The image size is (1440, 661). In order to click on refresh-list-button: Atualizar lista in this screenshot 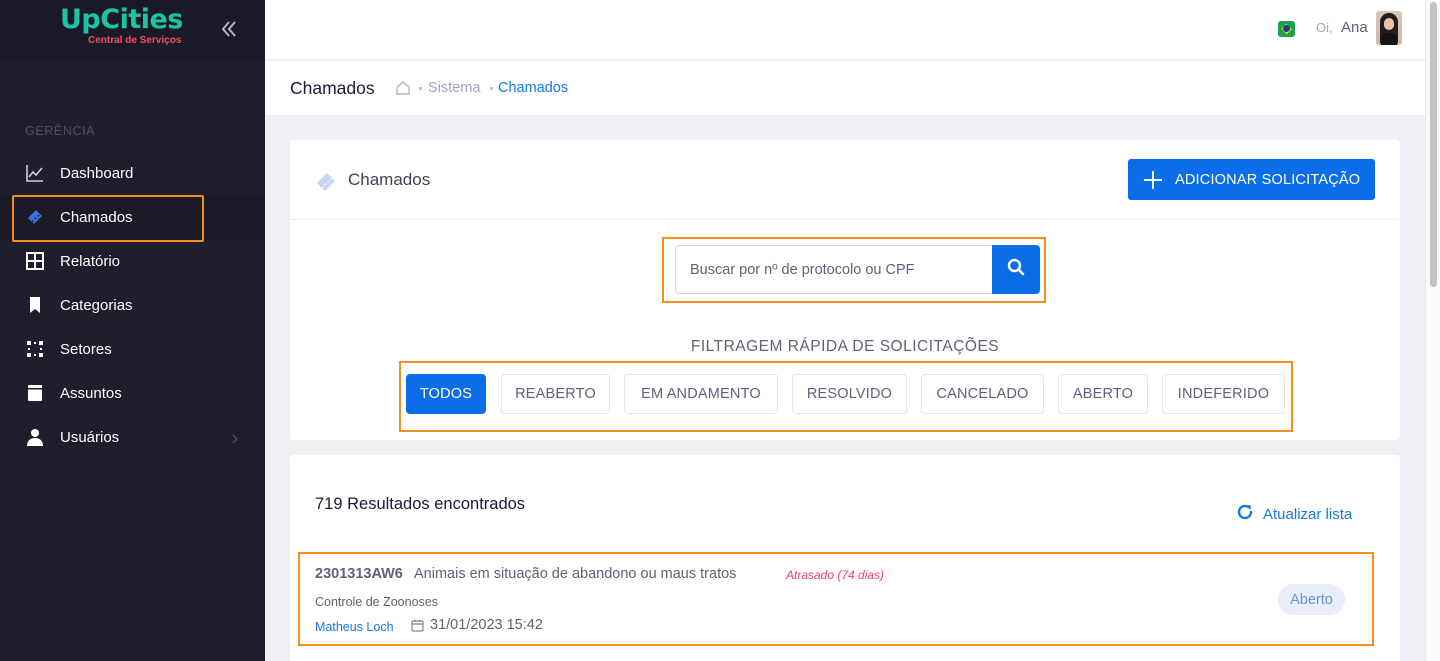, I will do `click(1294, 514)`.